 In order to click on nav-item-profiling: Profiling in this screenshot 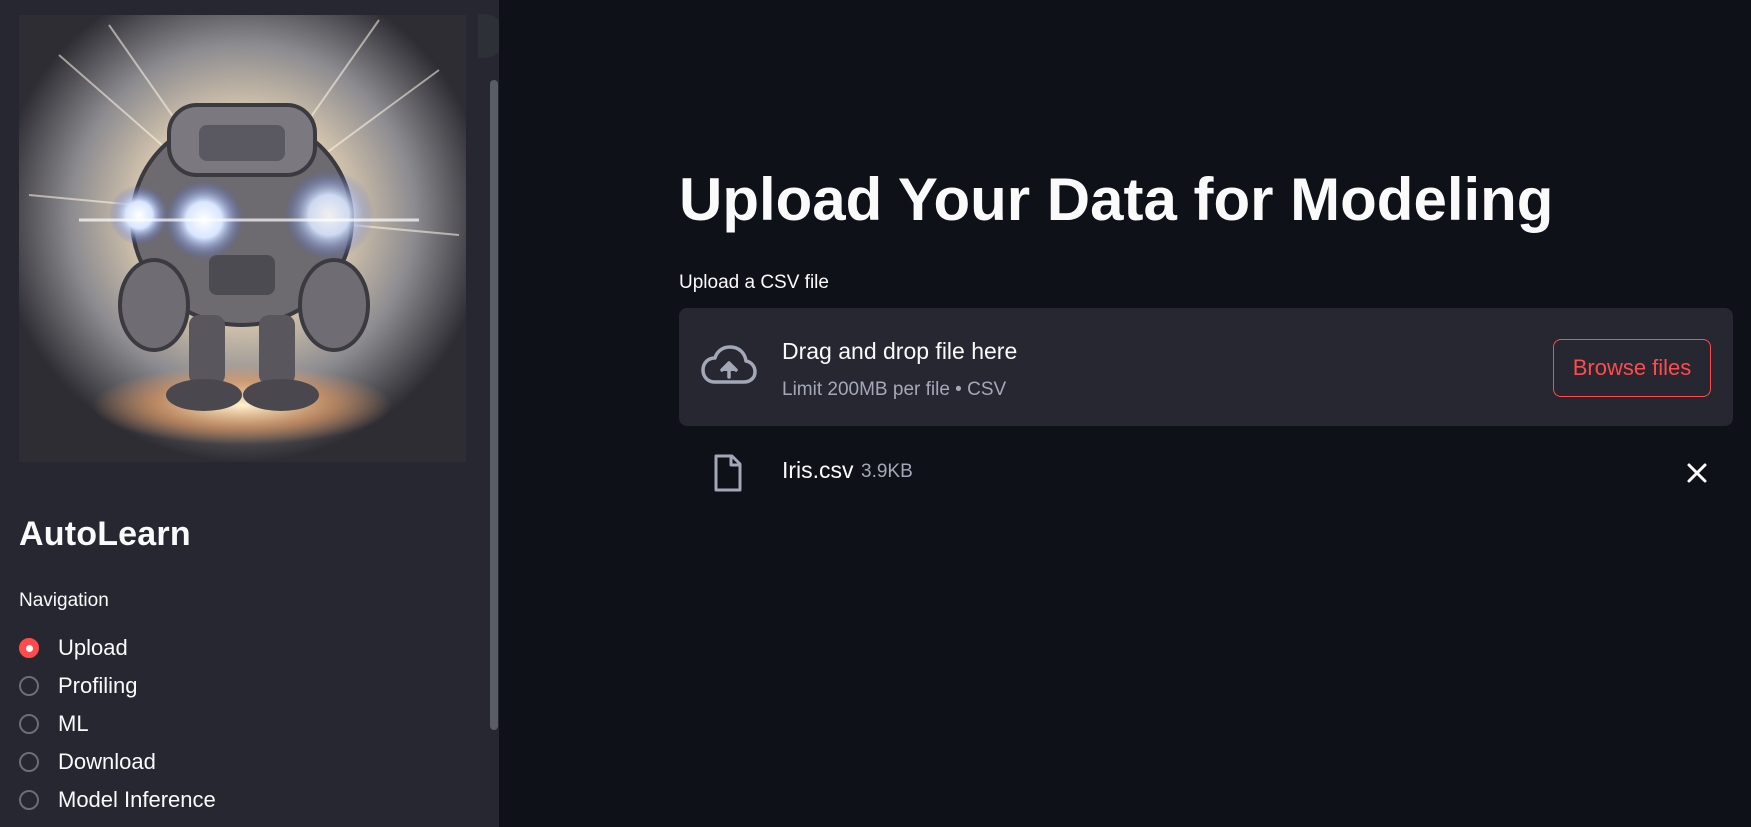, I will do `click(117, 686)`.